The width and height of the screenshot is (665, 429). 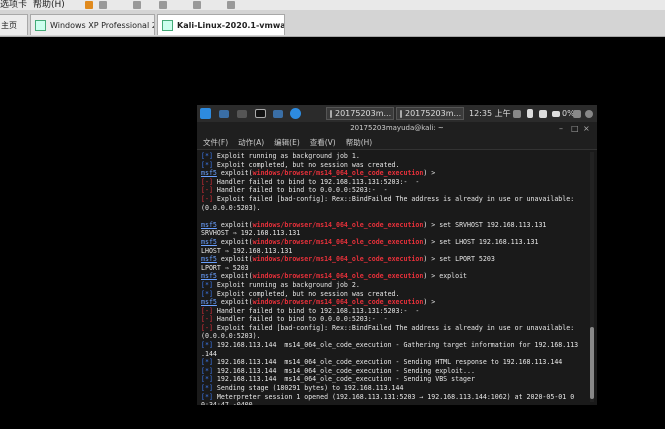 I want to click on close-icon: ×, so click(x=586, y=128).